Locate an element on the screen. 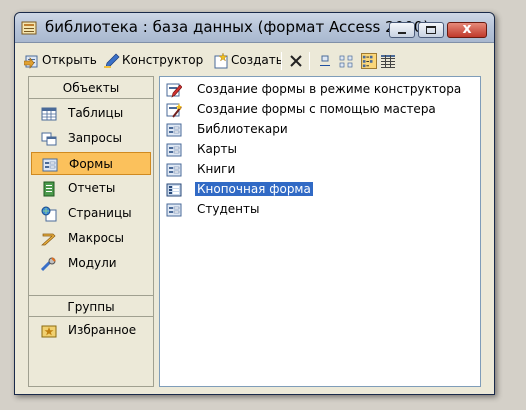  list-view-icon is located at coordinates (369, 61).